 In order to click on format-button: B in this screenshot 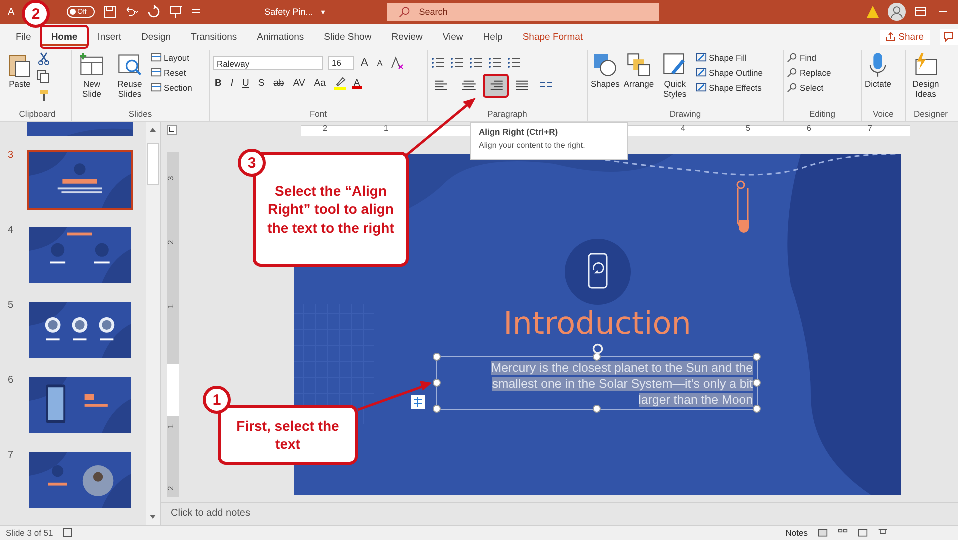, I will do `click(218, 83)`.